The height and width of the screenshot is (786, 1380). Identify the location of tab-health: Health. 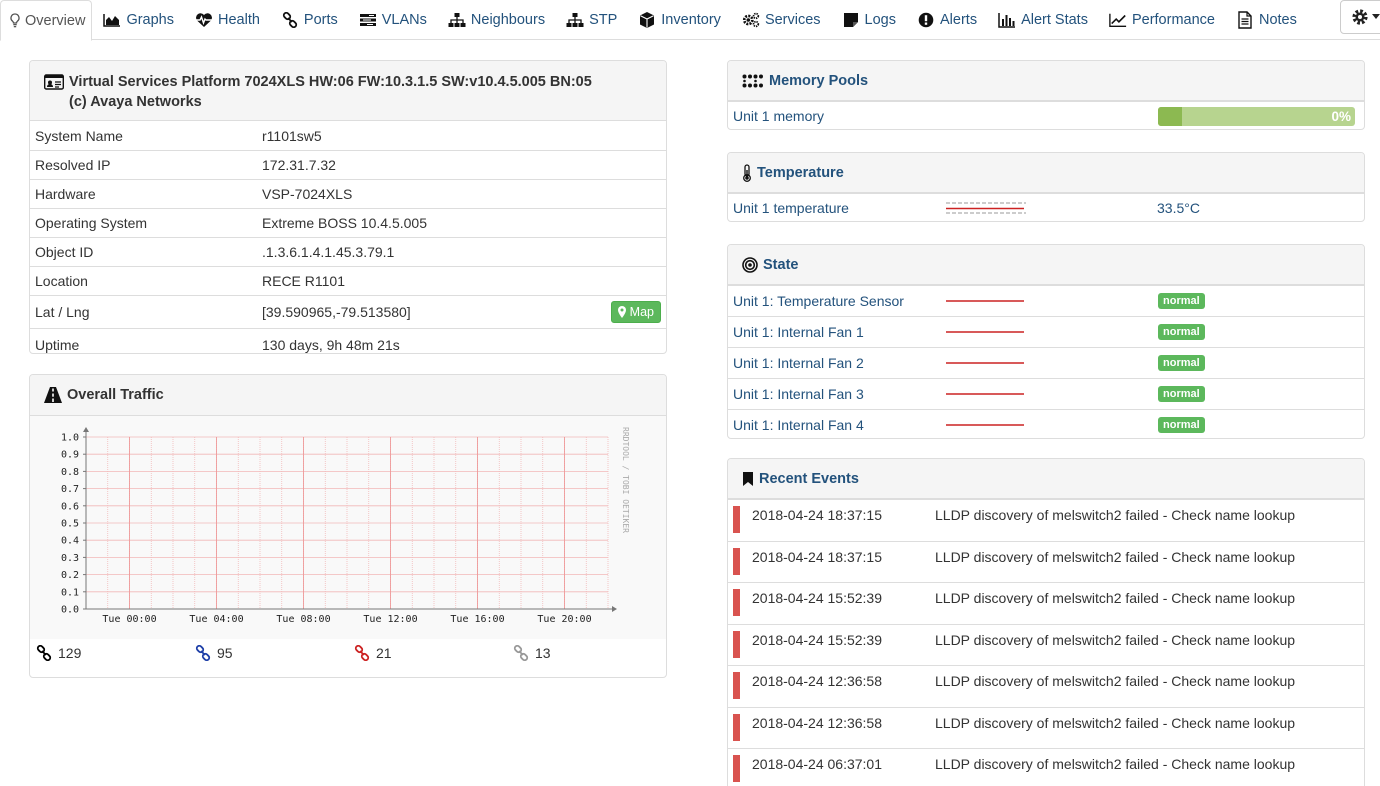
(227, 20).